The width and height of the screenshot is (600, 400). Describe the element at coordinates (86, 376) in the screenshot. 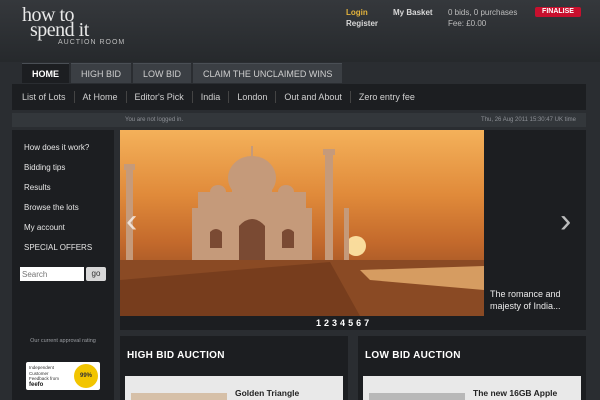

I see `feefo-score: 99%` at that location.